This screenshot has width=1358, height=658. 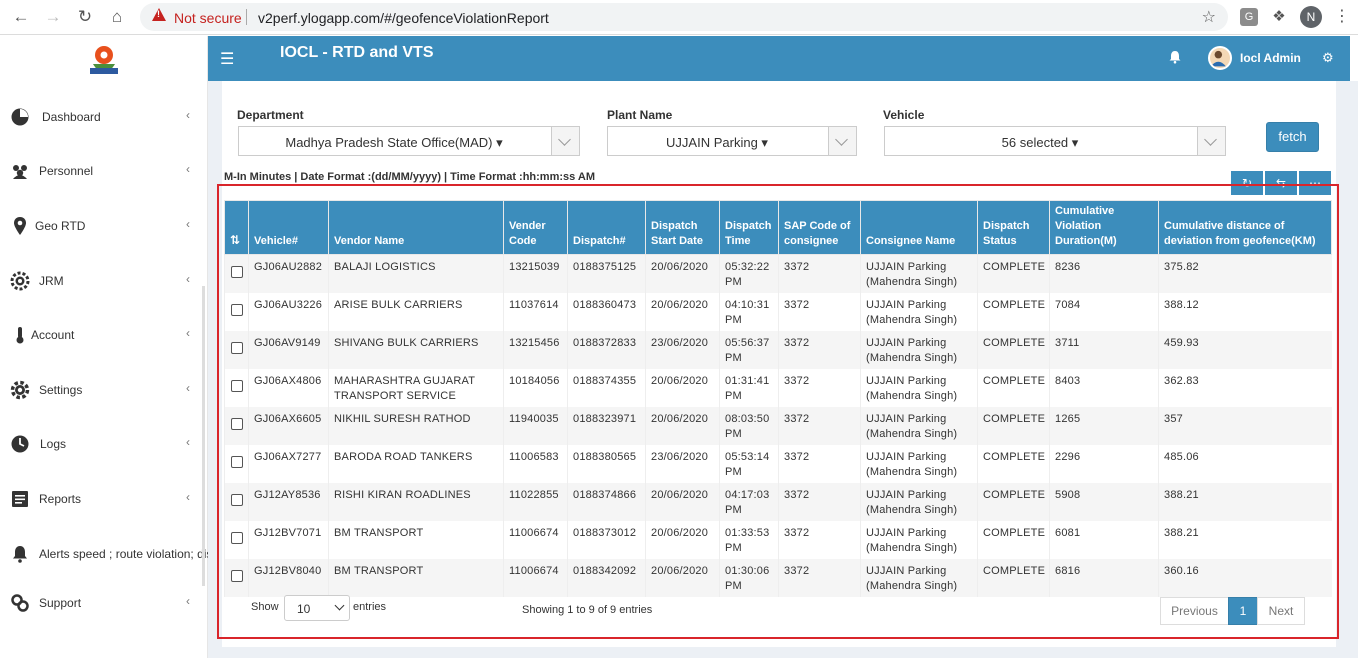 I want to click on plant-select: UJJAIN Parking ▾, so click(x=732, y=141).